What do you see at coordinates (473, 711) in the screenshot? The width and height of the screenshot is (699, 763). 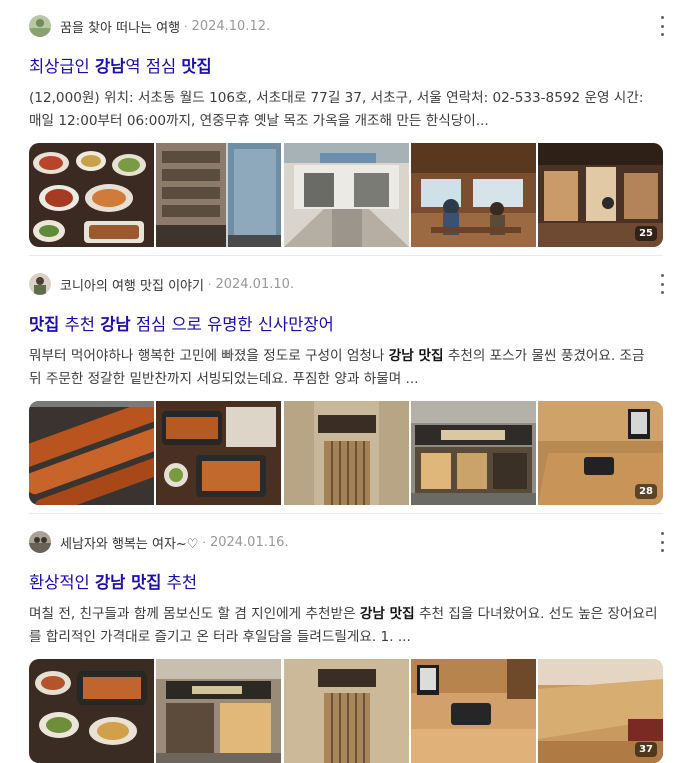 I see `thumbnail-table-setting` at bounding box center [473, 711].